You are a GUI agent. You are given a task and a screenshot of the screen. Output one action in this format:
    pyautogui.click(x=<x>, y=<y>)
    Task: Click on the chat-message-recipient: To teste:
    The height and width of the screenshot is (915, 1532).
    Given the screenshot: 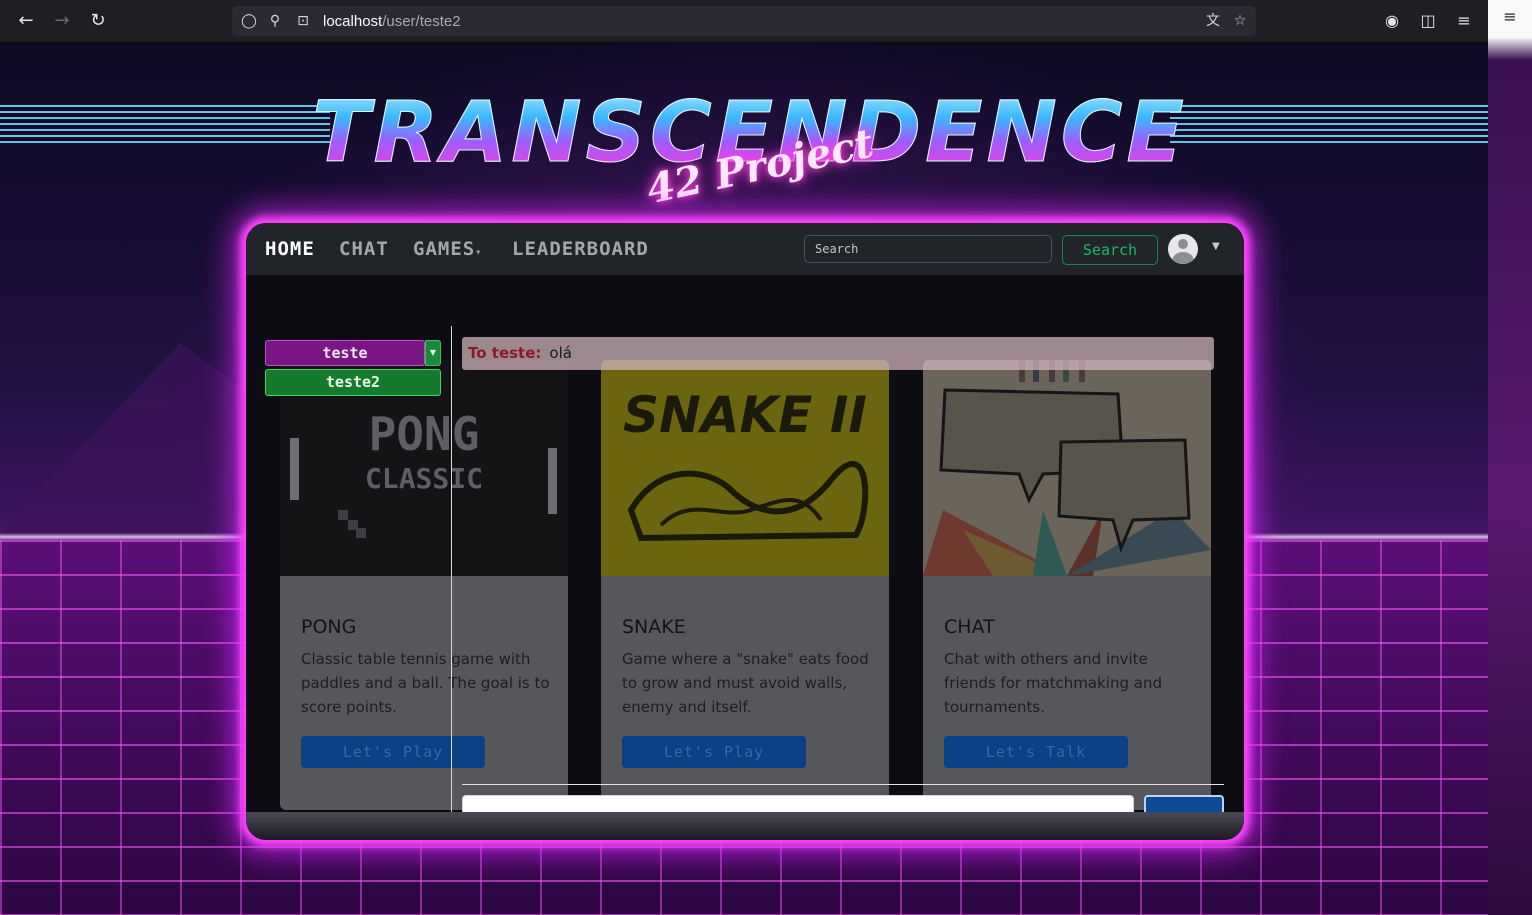 What is the action you would take?
    pyautogui.click(x=505, y=353)
    